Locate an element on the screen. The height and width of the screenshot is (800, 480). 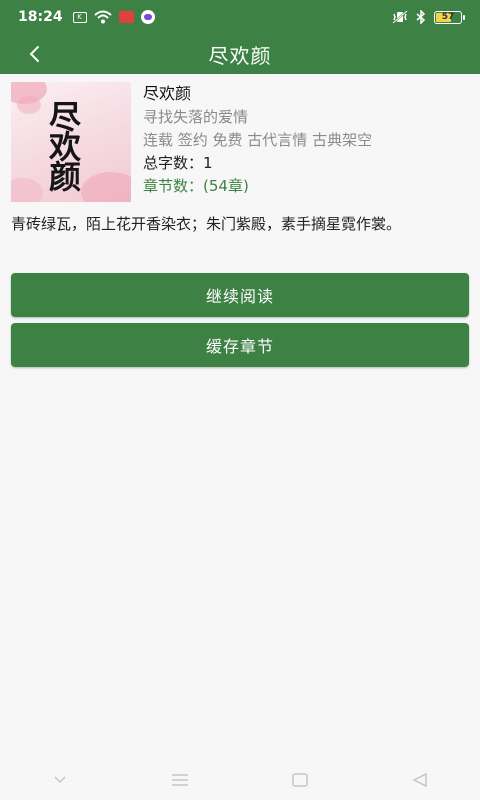
menu-icon is located at coordinates (180, 780).